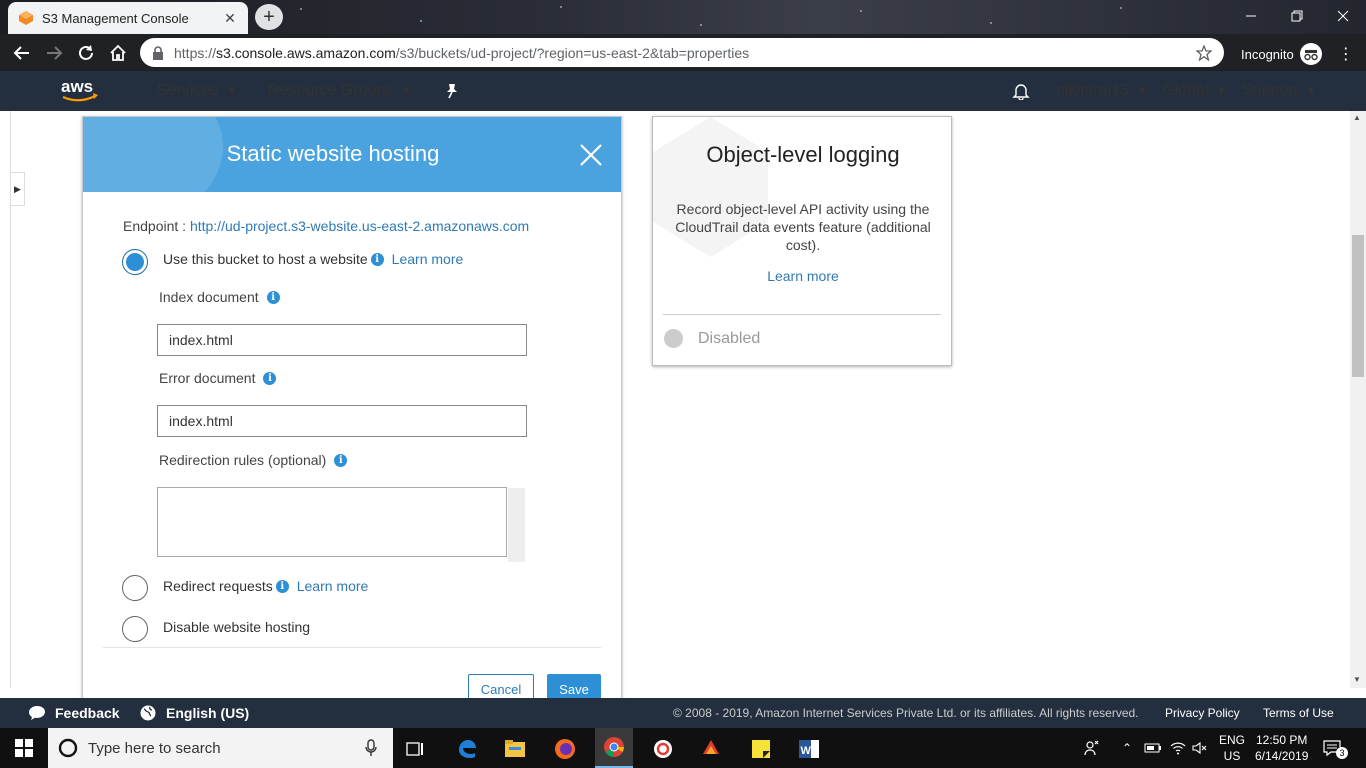 The image size is (1366, 768). I want to click on ccleaner-icon, so click(711, 749).